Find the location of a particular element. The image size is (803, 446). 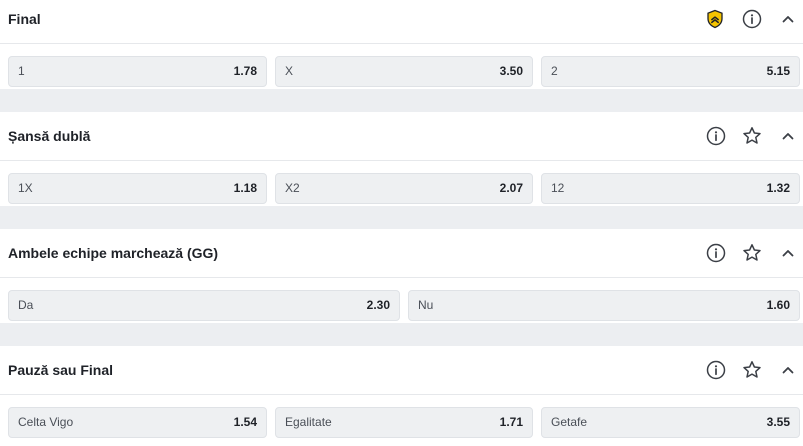

odd-value: 1.54 is located at coordinates (245, 422).